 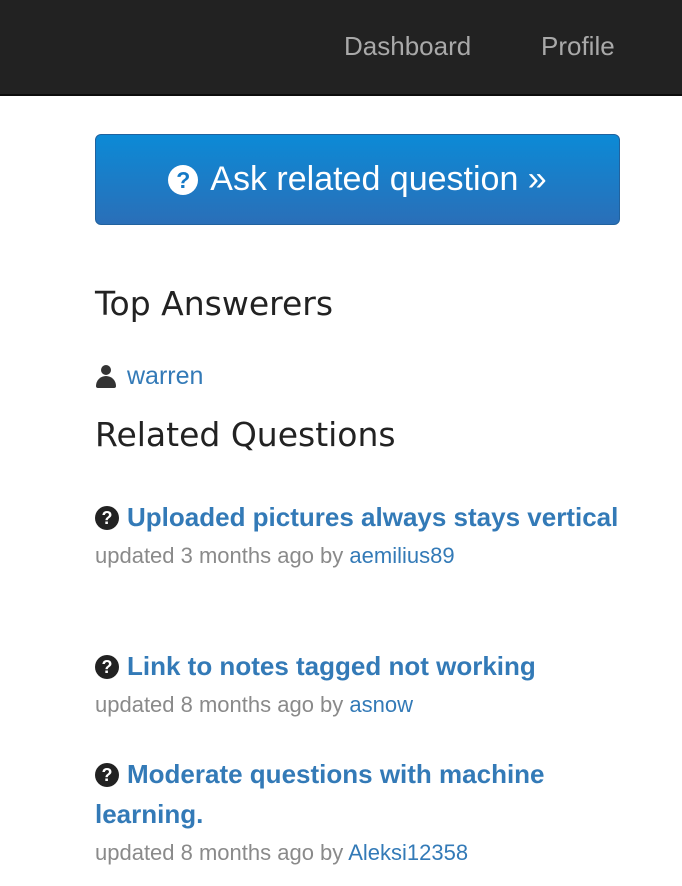 What do you see at coordinates (331, 666) in the screenshot?
I see `question-title-link: Link to notes tagged not working` at bounding box center [331, 666].